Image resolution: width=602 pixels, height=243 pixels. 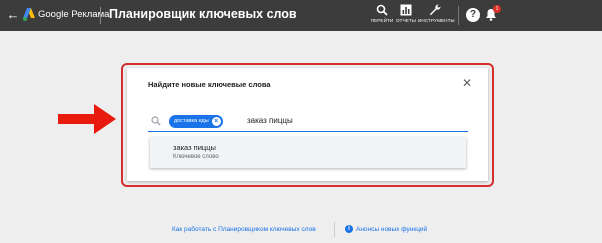 What do you see at coordinates (308, 152) in the screenshot?
I see `suggestion-item: заказ пиццы Ключевое слово` at bounding box center [308, 152].